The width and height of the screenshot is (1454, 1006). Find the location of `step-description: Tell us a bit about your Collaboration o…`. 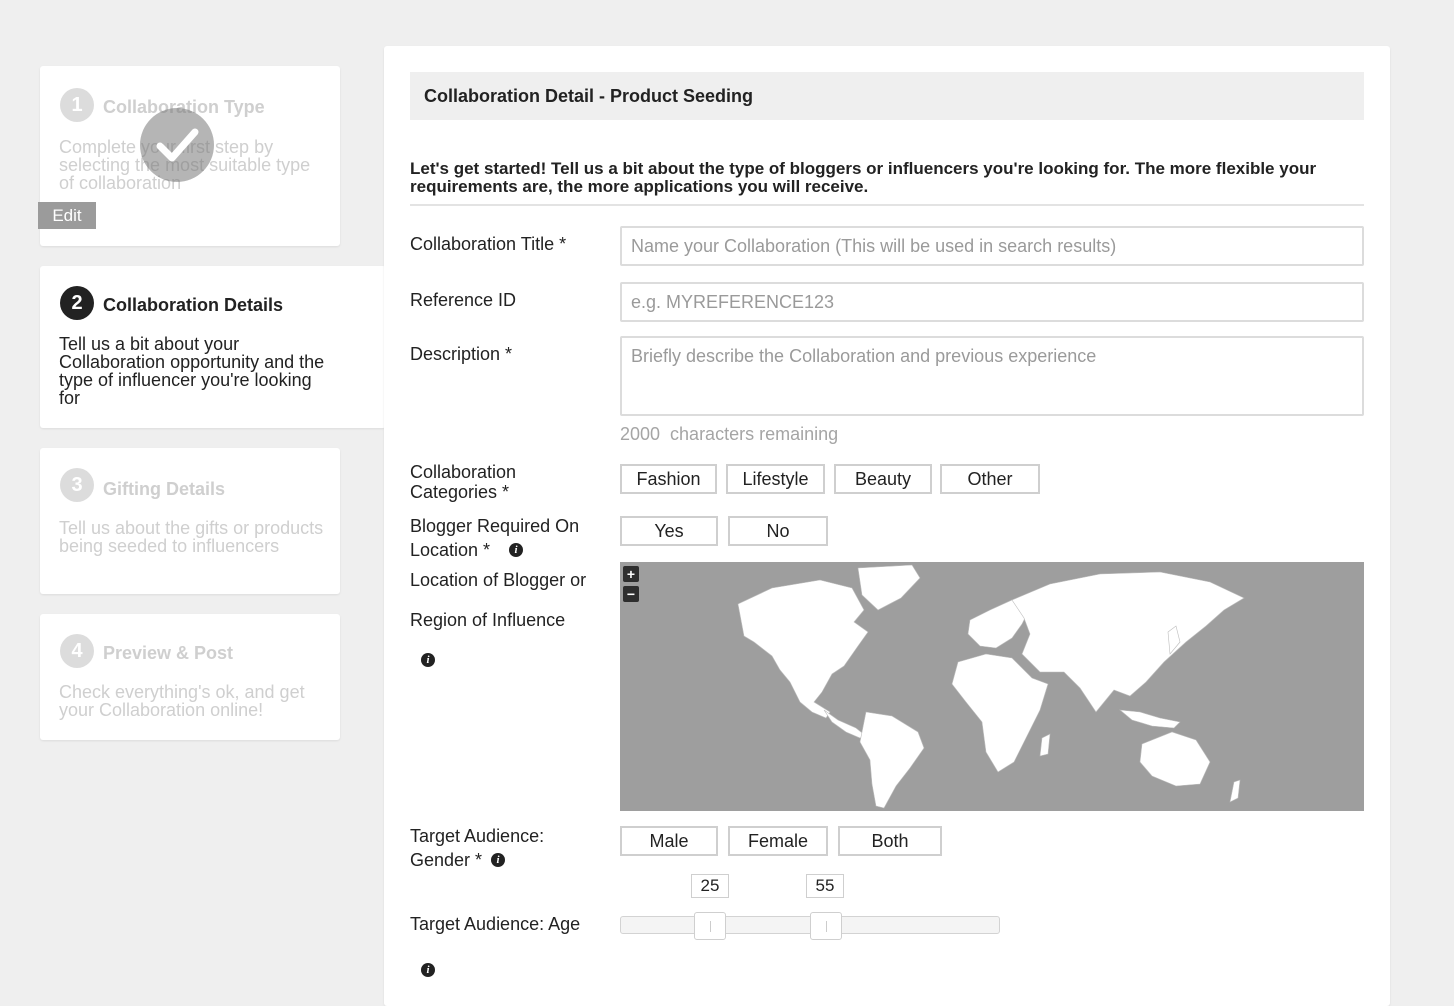

step-description: Tell us a bit about your Collaboration o… is located at coordinates (192, 371).